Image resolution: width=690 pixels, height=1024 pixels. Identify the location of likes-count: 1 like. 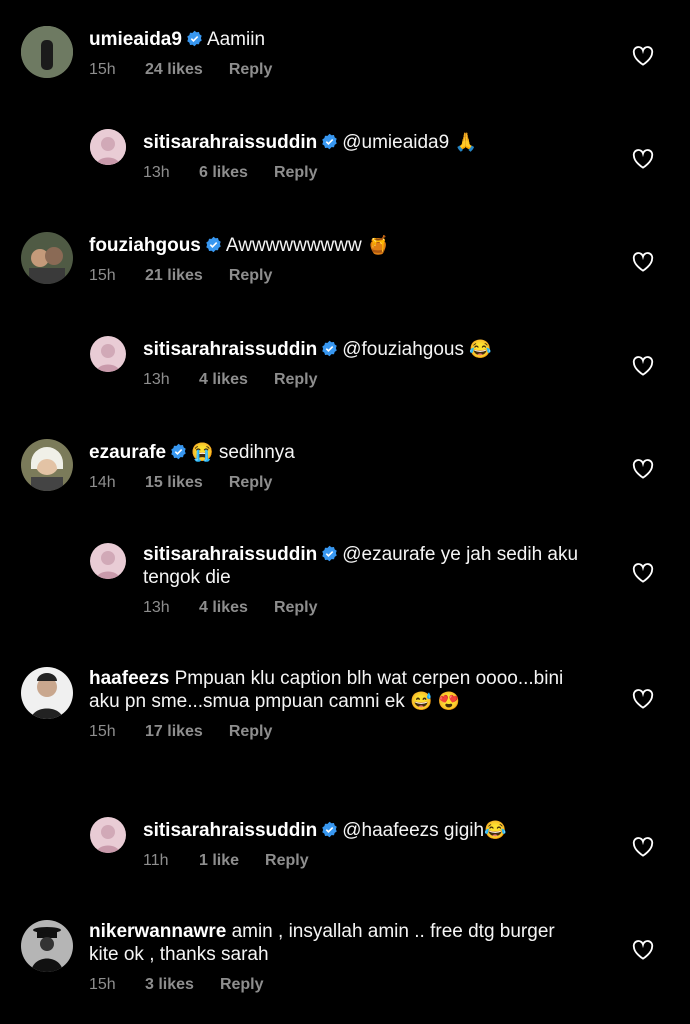
(219, 861).